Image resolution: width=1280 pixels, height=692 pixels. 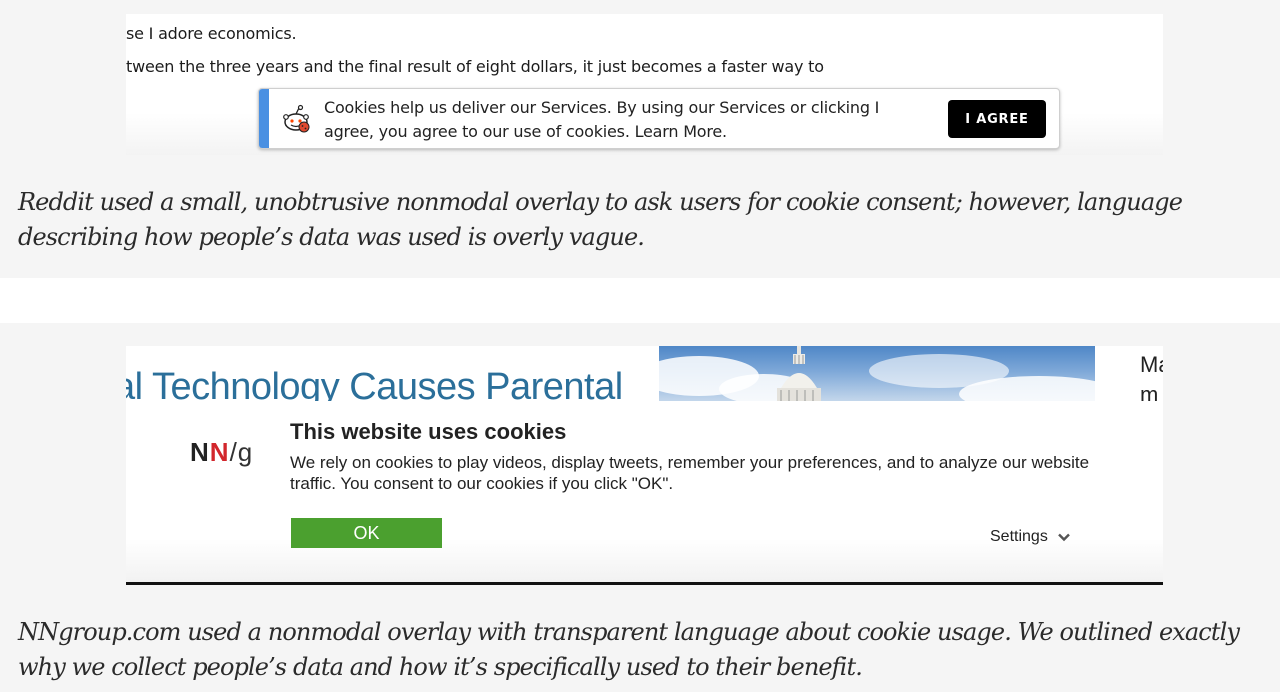 I want to click on nngroup-logo: NN/g, so click(x=222, y=452).